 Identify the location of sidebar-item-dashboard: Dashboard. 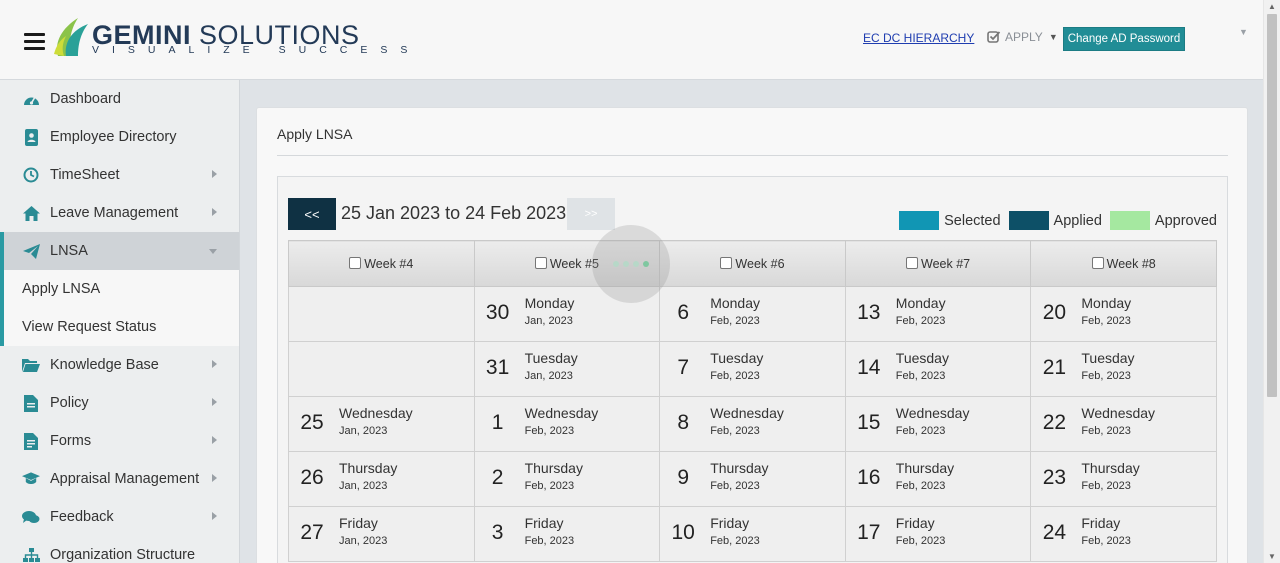
(119, 99).